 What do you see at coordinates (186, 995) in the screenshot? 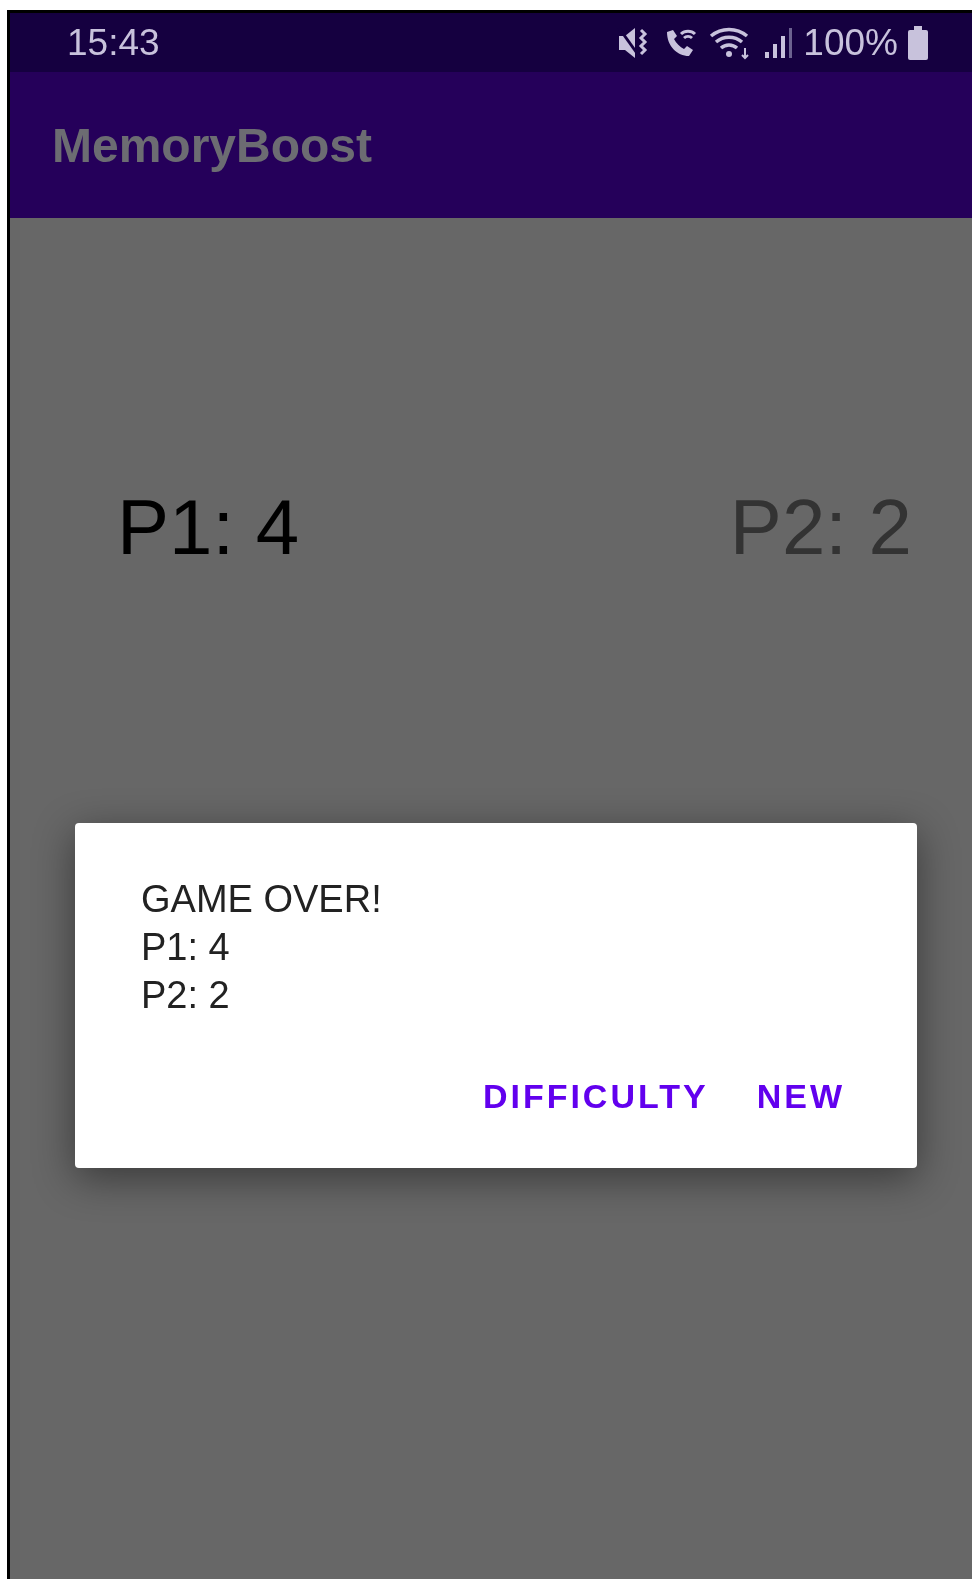
I see `dialog-message-line: P2: 2` at bounding box center [186, 995].